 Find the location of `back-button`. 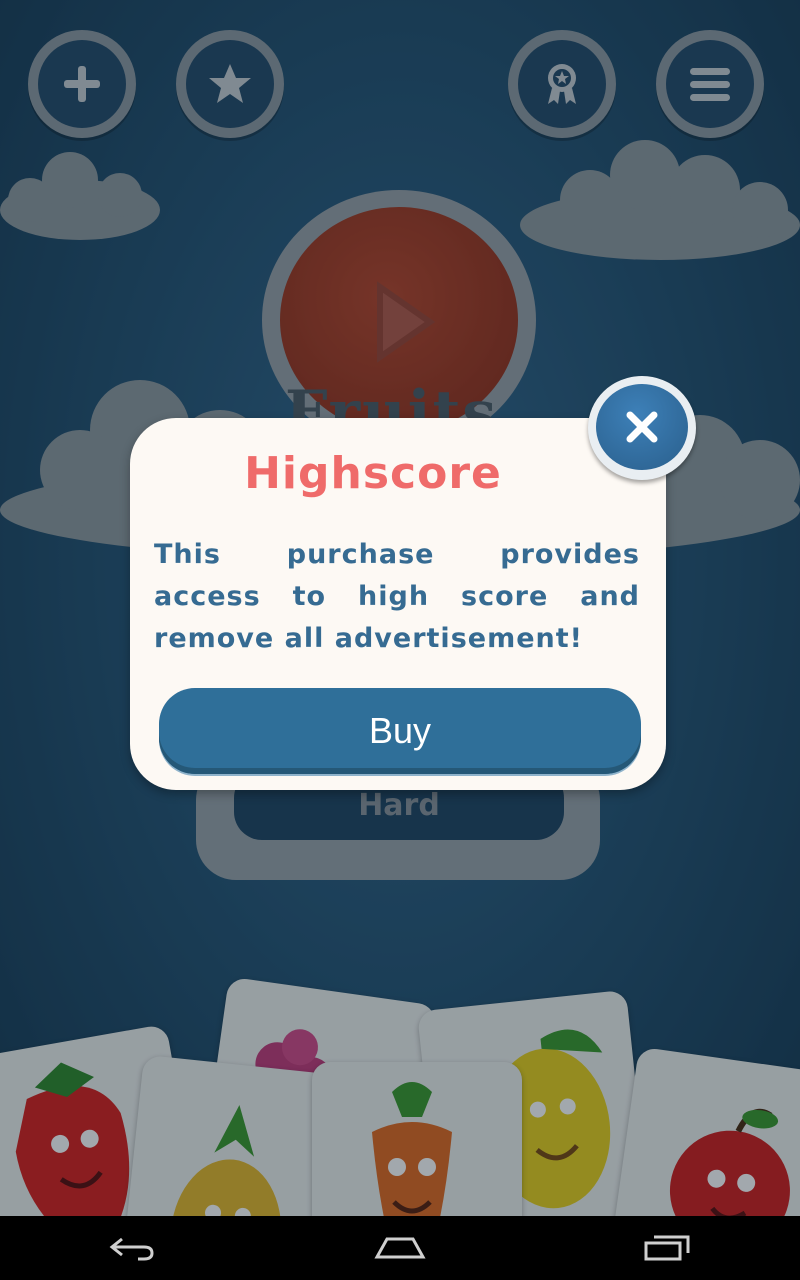

back-button is located at coordinates (133, 1248).